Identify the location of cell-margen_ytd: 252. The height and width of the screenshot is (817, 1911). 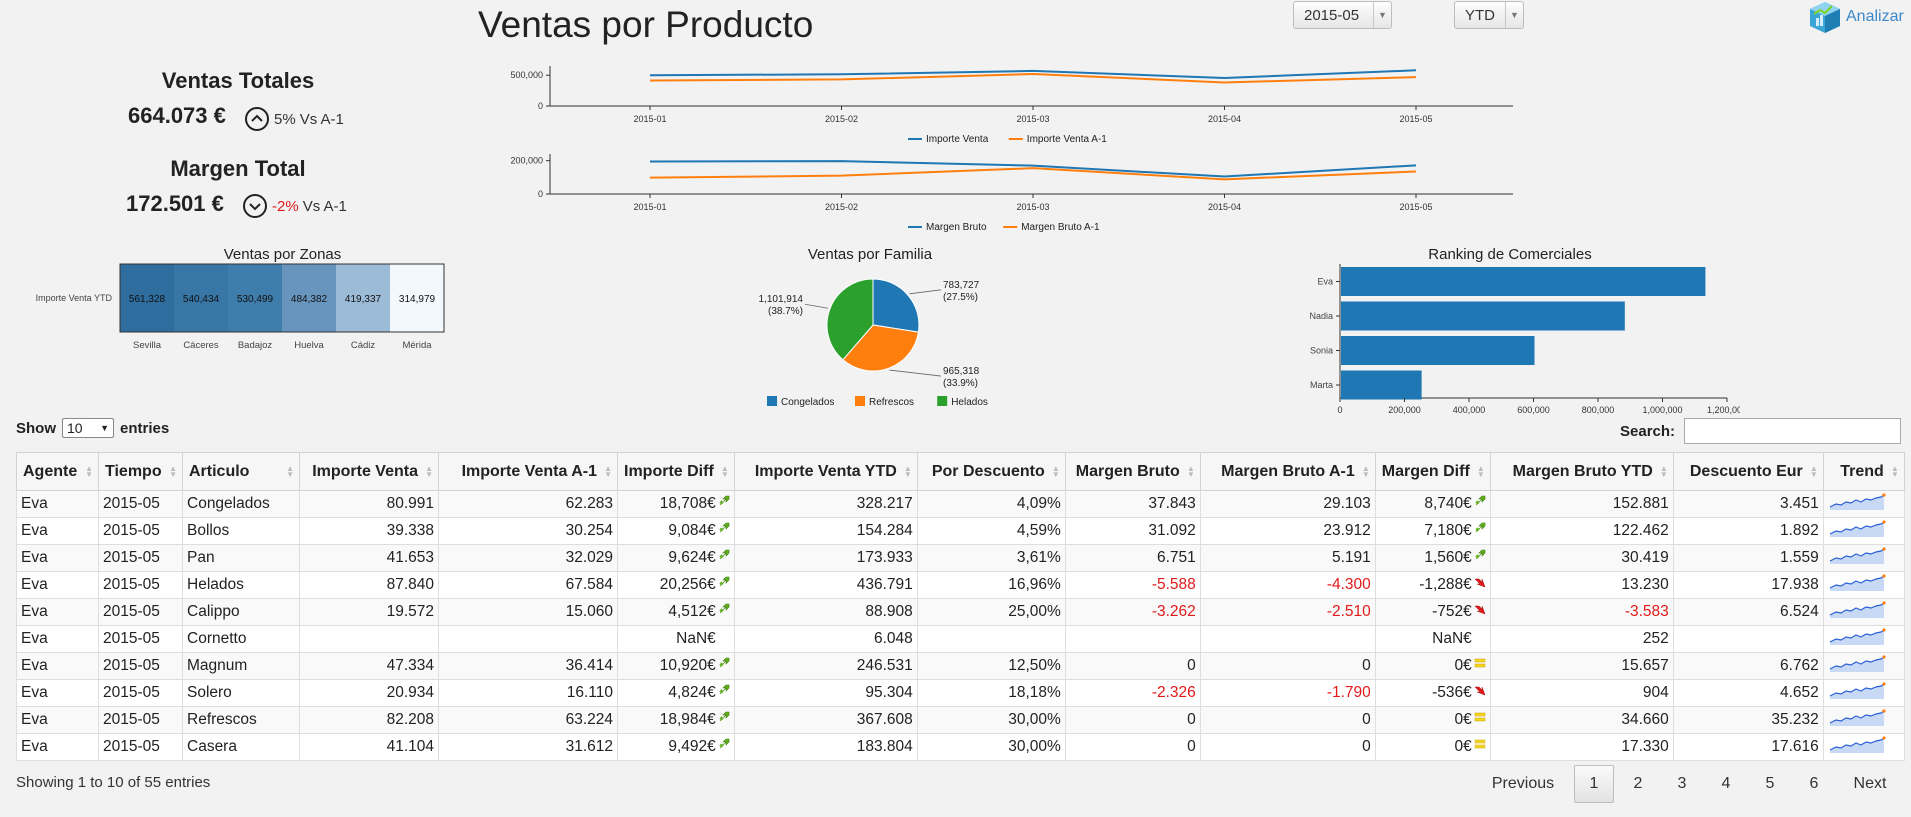
(1655, 638).